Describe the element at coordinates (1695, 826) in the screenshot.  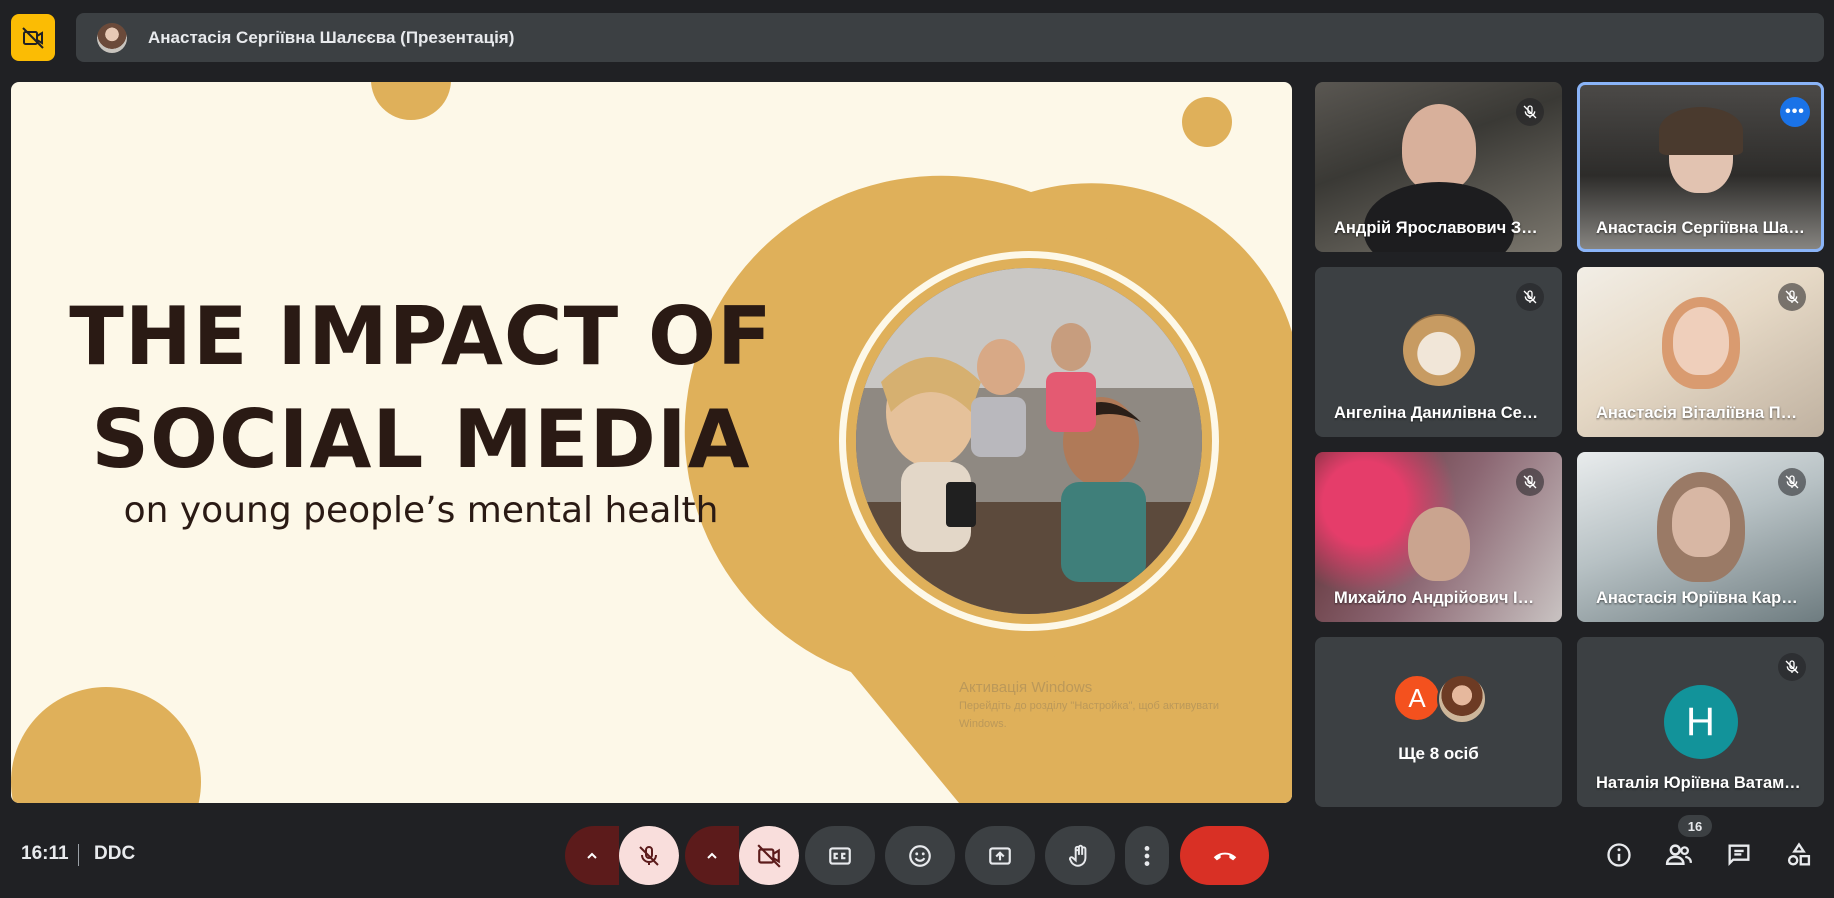
I see `participant-count-badge: 16` at that location.